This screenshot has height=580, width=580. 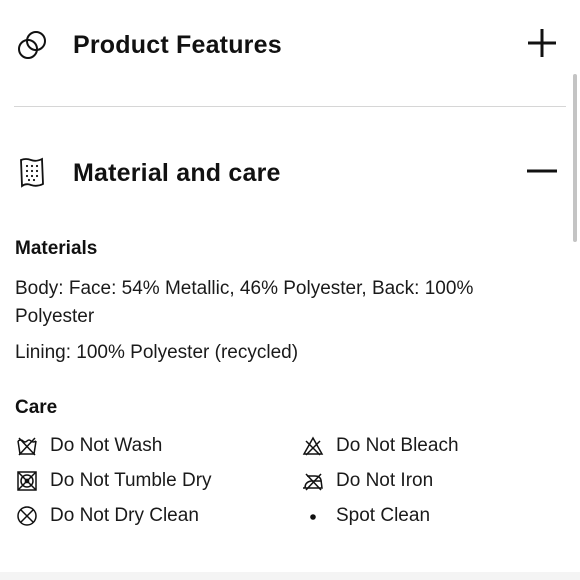 I want to click on minus-icon, so click(x=542, y=173).